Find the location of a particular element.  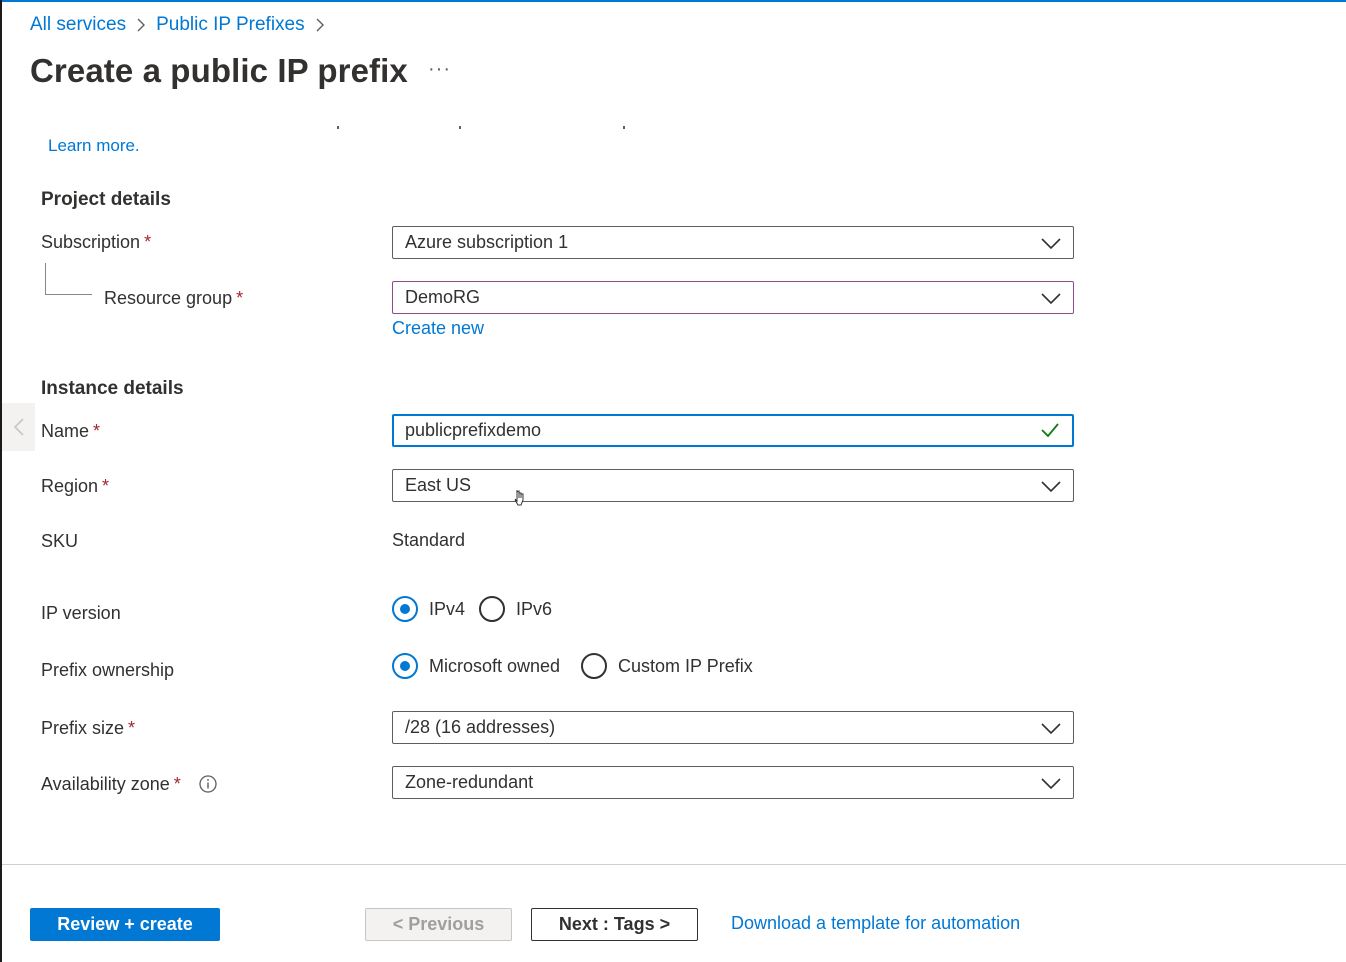

ipv6-label: IPv6 is located at coordinates (534, 608).